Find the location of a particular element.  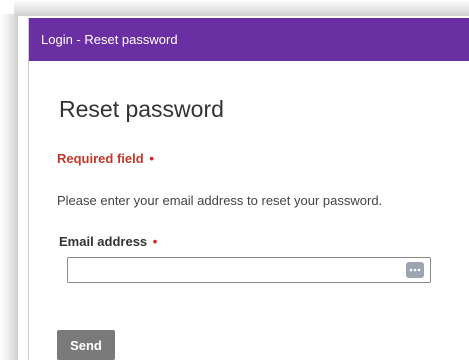

required-field-text: Required field is located at coordinates (100, 158).